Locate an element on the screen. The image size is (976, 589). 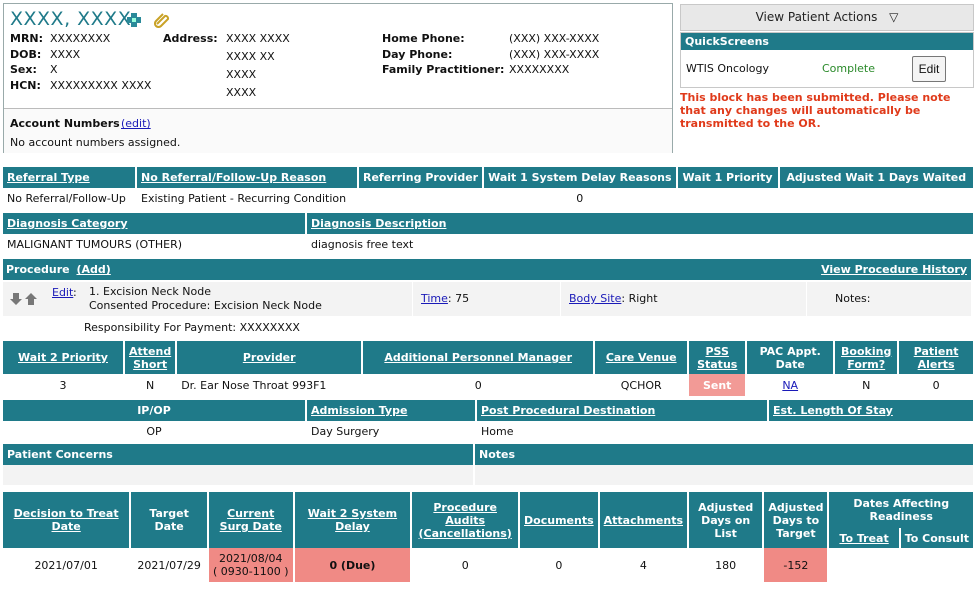
procedure-header: Procedure (Add) View Procedure History is located at coordinates (487, 269).